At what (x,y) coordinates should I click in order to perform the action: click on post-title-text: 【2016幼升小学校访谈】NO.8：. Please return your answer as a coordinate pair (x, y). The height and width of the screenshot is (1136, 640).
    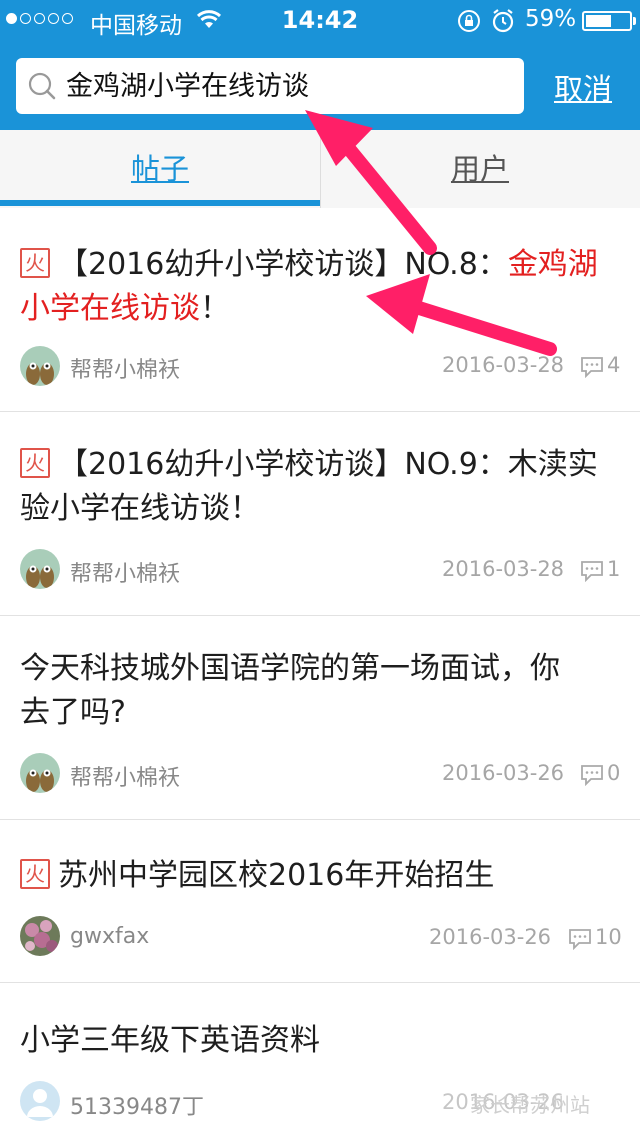
    Looking at the image, I should click on (283, 264).